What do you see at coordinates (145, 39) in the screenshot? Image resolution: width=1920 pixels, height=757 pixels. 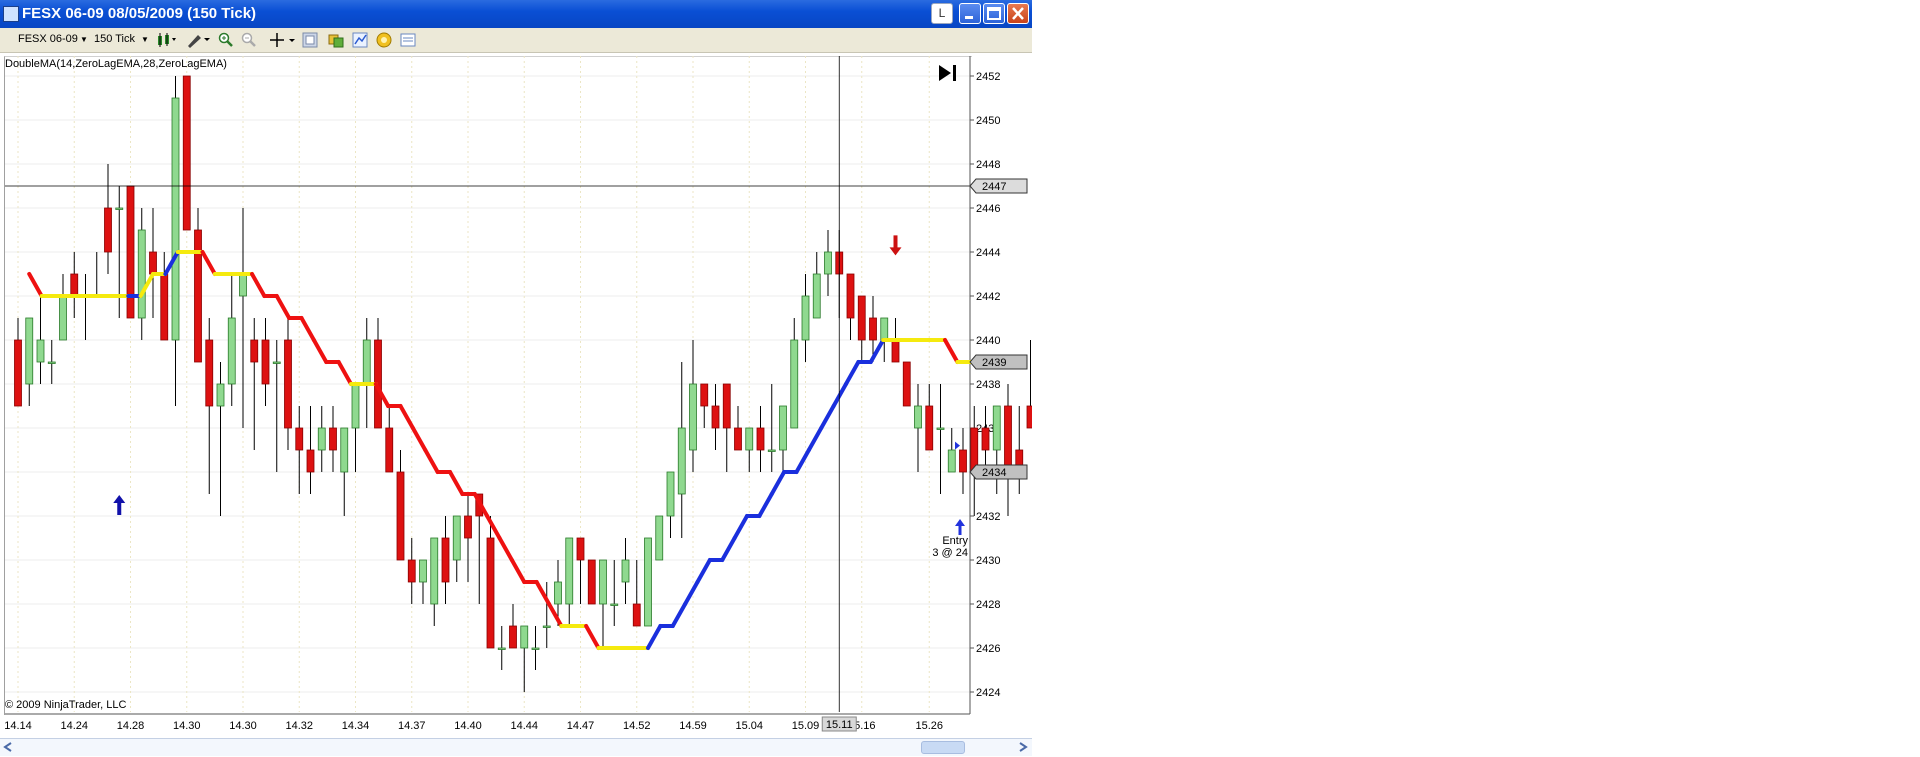 I see `interval-dropdown-icon: ▼` at bounding box center [145, 39].